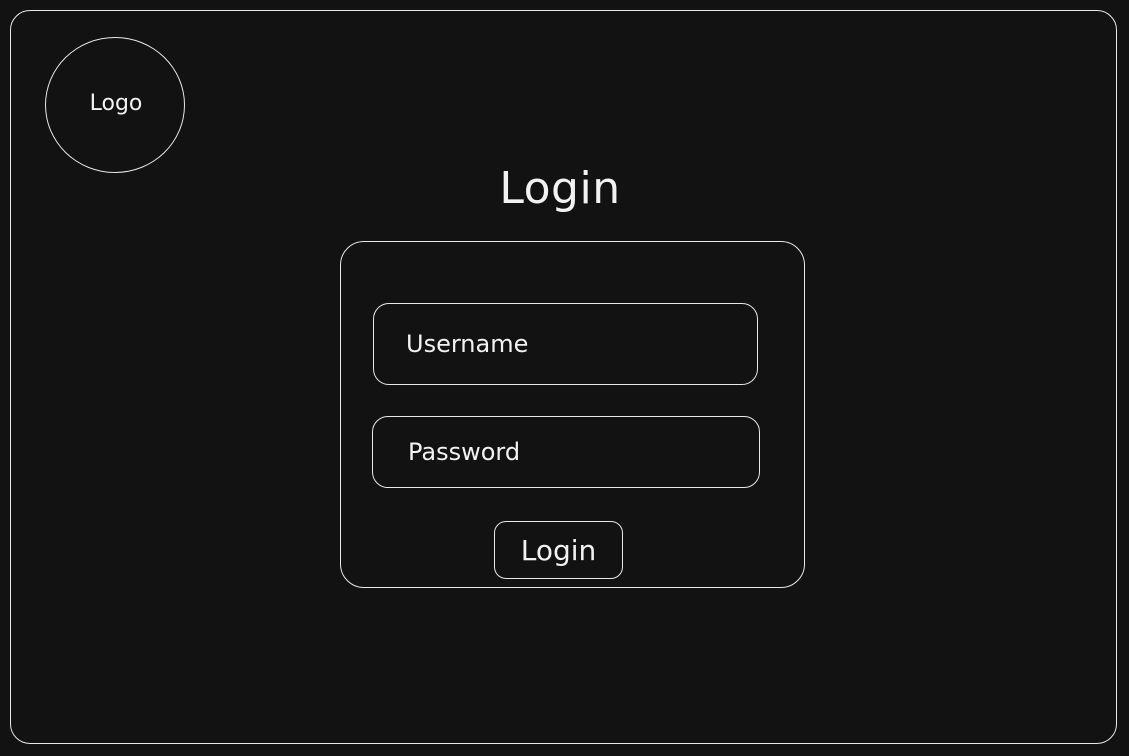  Describe the element at coordinates (560, 188) in the screenshot. I see `page-title: Login` at that location.